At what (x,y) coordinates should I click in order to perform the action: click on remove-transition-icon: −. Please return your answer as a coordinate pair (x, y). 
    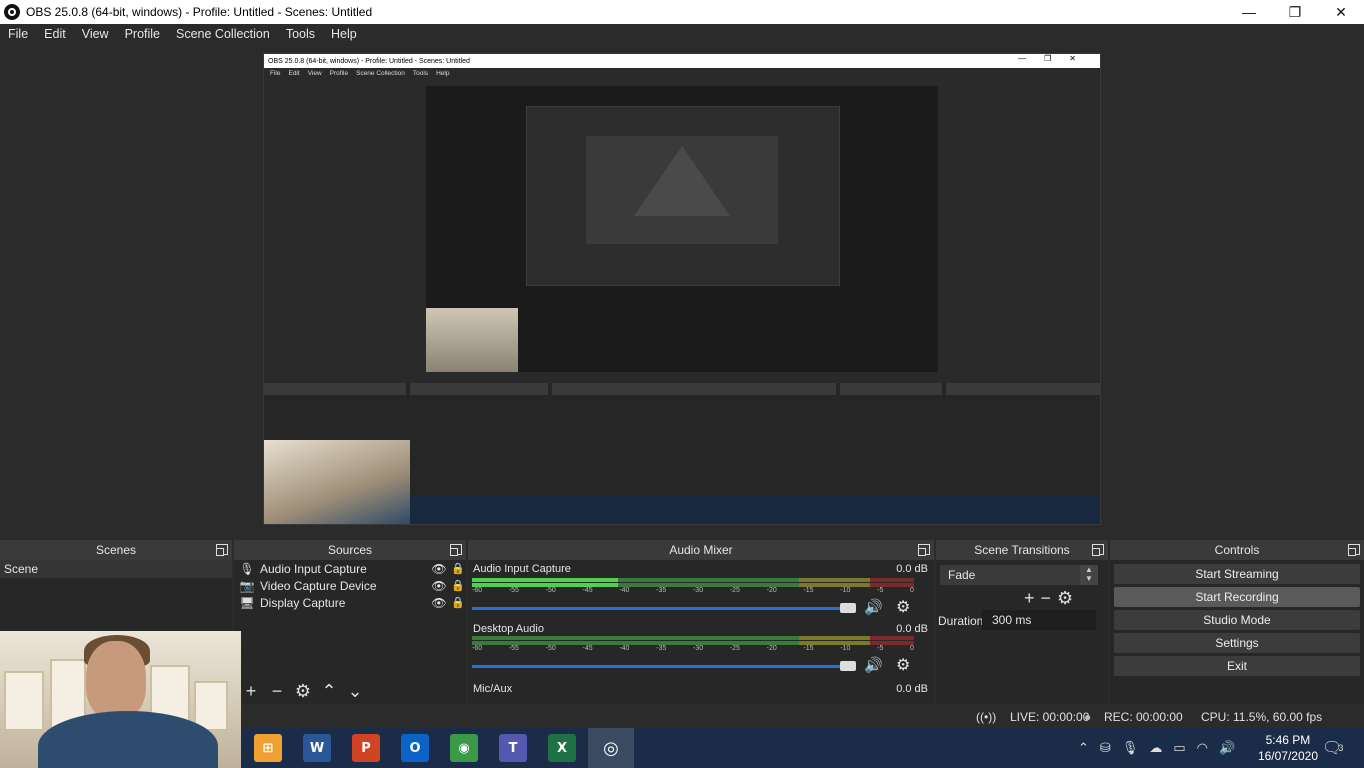
    Looking at the image, I should click on (1046, 598).